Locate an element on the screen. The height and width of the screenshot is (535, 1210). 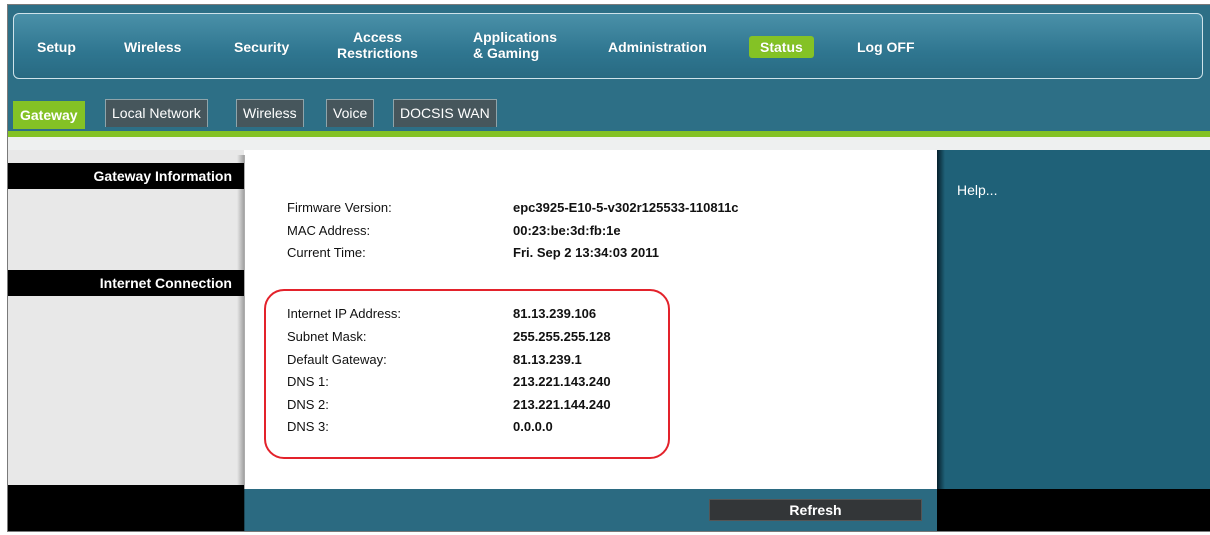
left-sidebar: Gateway Information Internet Connection is located at coordinates (126, 340).